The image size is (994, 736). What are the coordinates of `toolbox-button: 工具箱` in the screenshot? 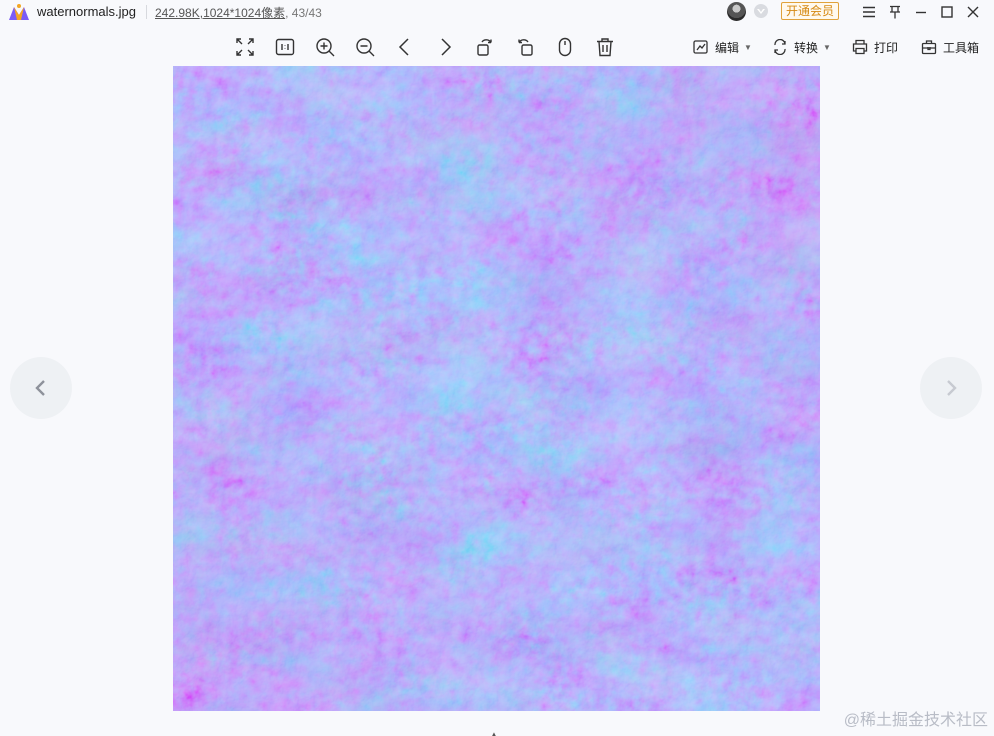 It's located at (950, 47).